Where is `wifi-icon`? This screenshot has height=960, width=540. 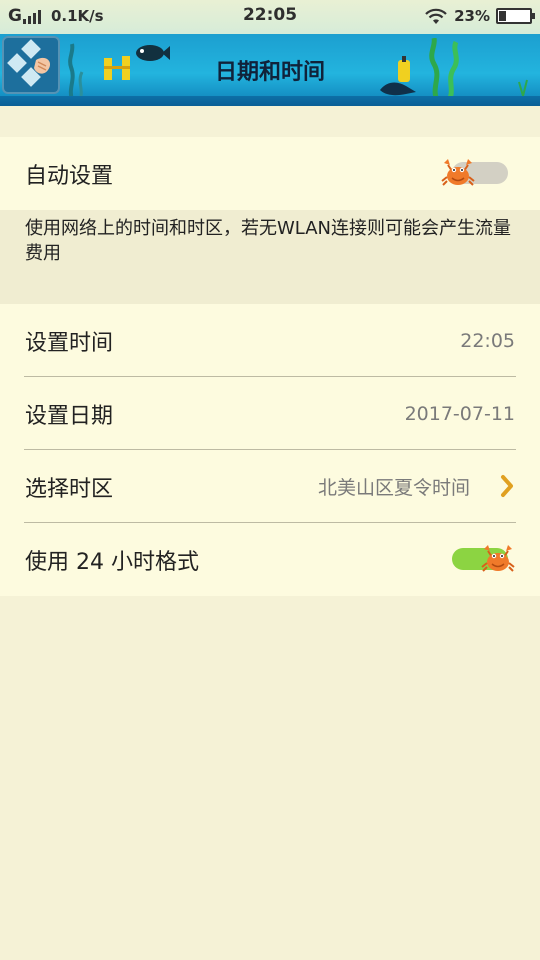
wifi-icon is located at coordinates (436, 16).